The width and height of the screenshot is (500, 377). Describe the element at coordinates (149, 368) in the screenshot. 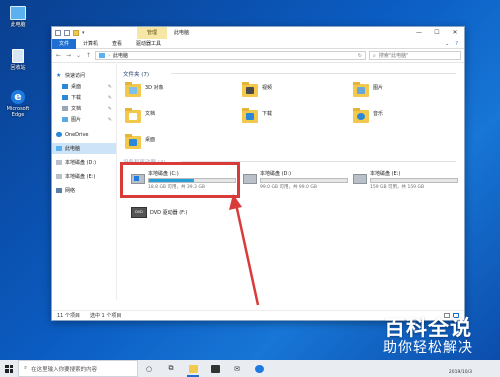

I see `cortana-icon: ○` at that location.